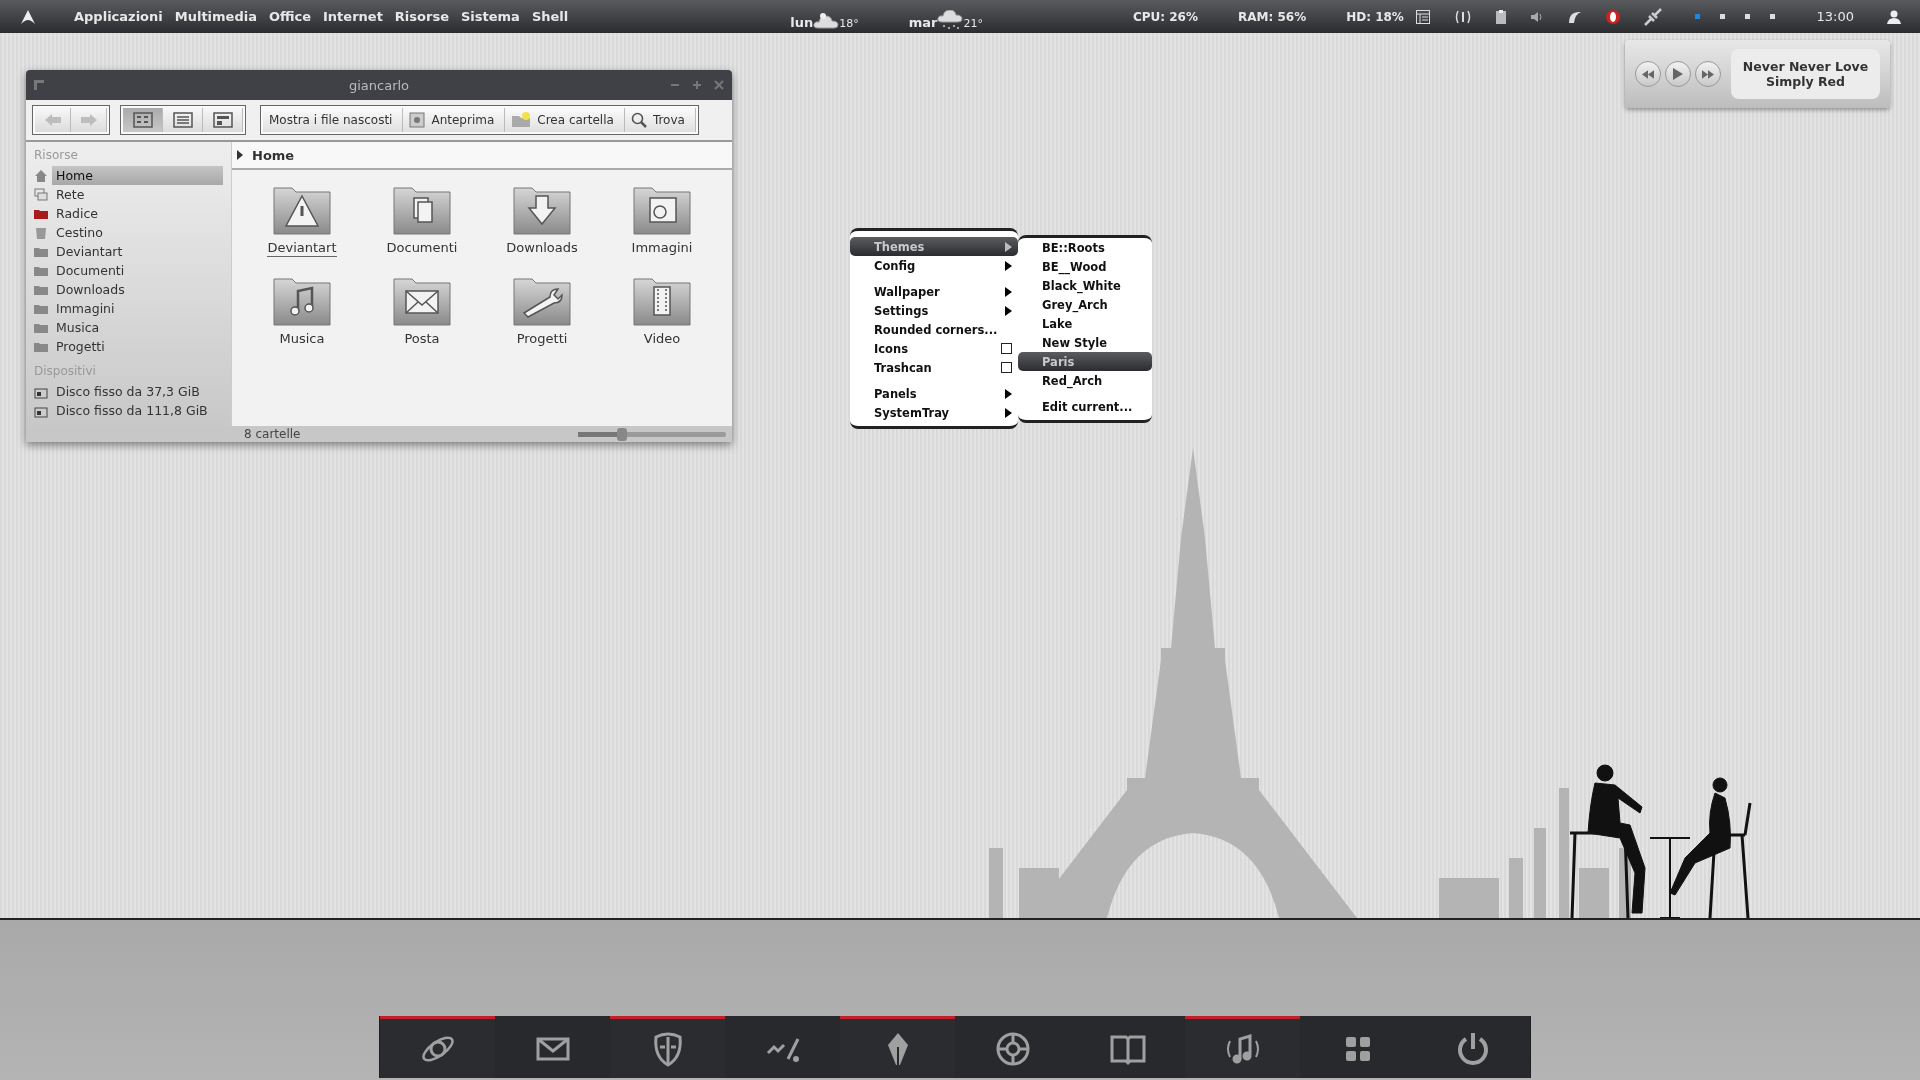  I want to click on panel-menu-item: Sistema, so click(490, 16).